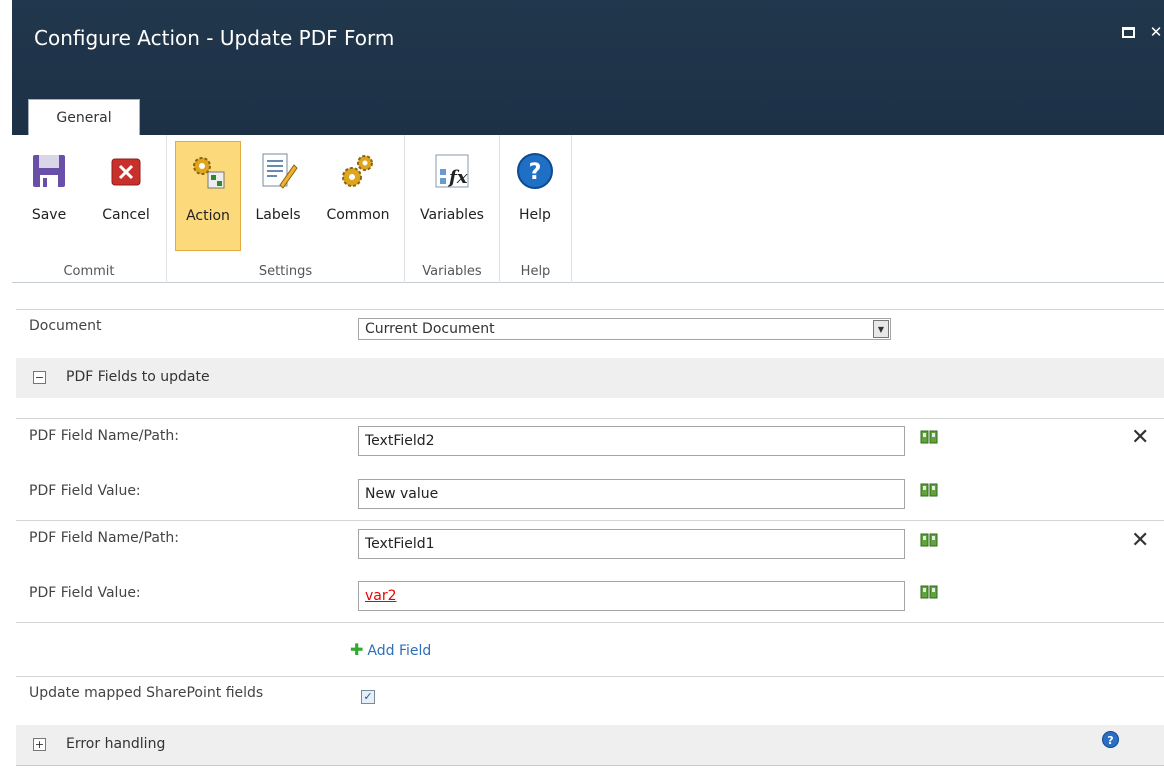  I want to click on chevron-down-icon: ▼, so click(881, 329).